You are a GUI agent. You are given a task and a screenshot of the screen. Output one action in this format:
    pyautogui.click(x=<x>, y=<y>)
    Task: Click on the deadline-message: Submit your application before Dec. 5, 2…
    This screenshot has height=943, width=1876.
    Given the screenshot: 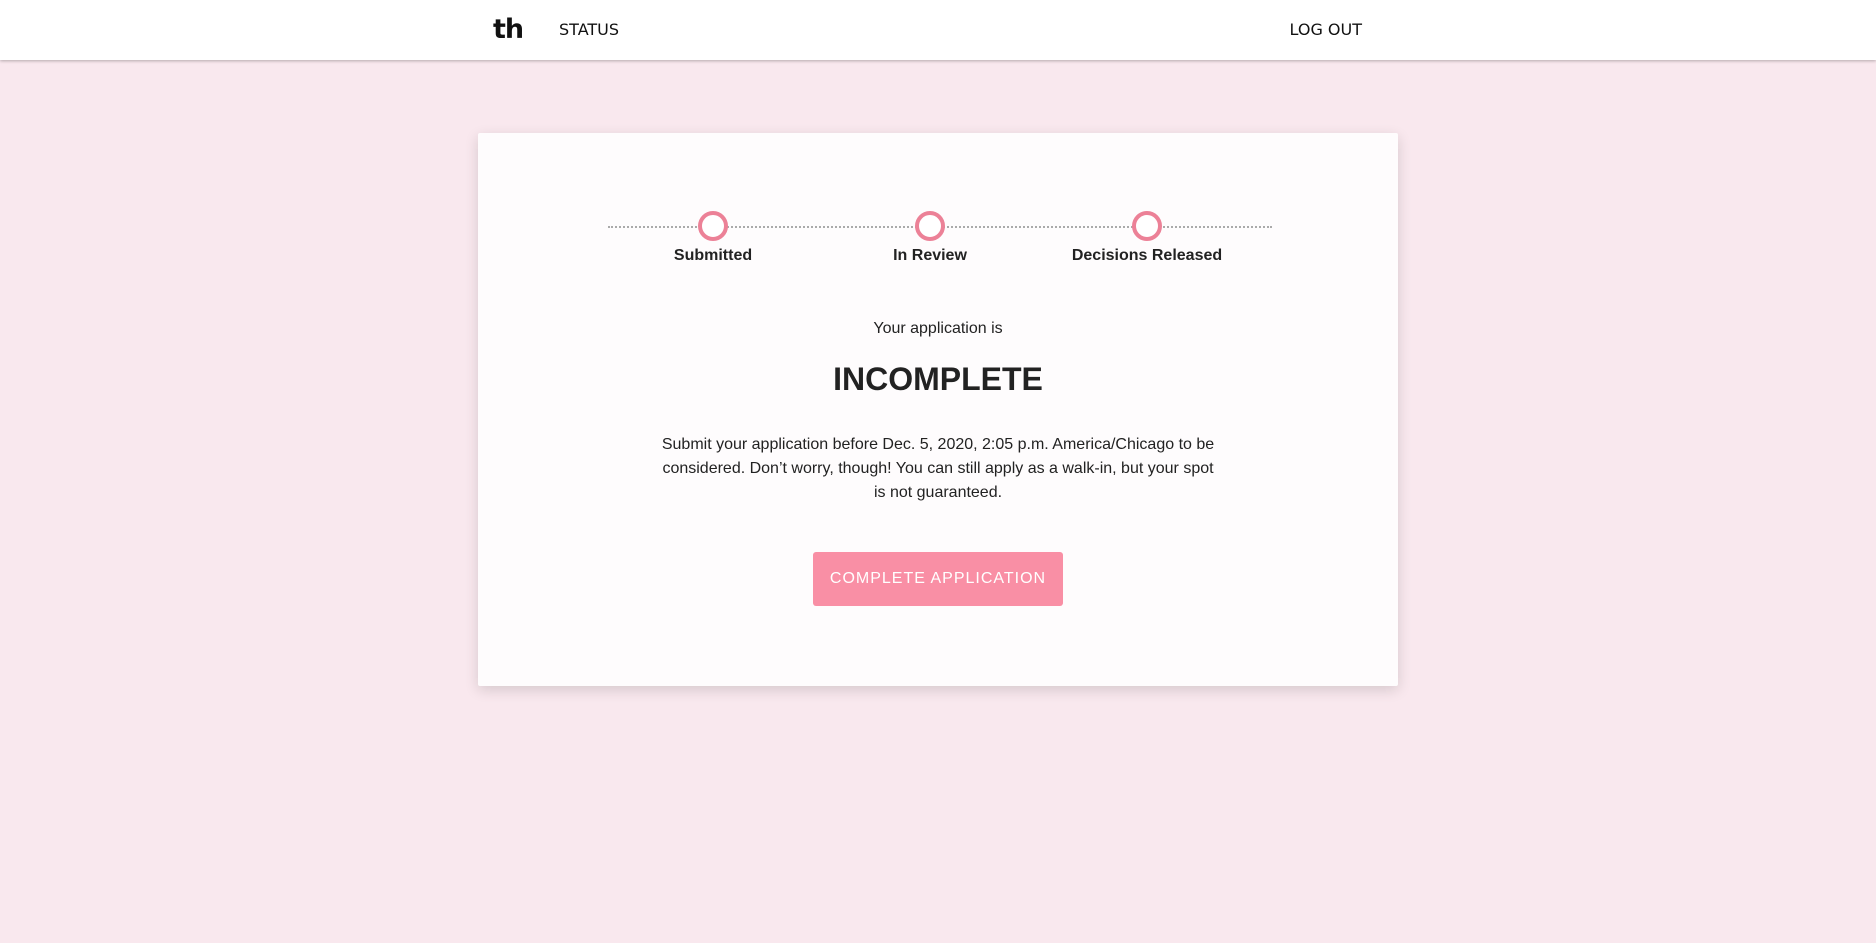 What is the action you would take?
    pyautogui.click(x=938, y=468)
    